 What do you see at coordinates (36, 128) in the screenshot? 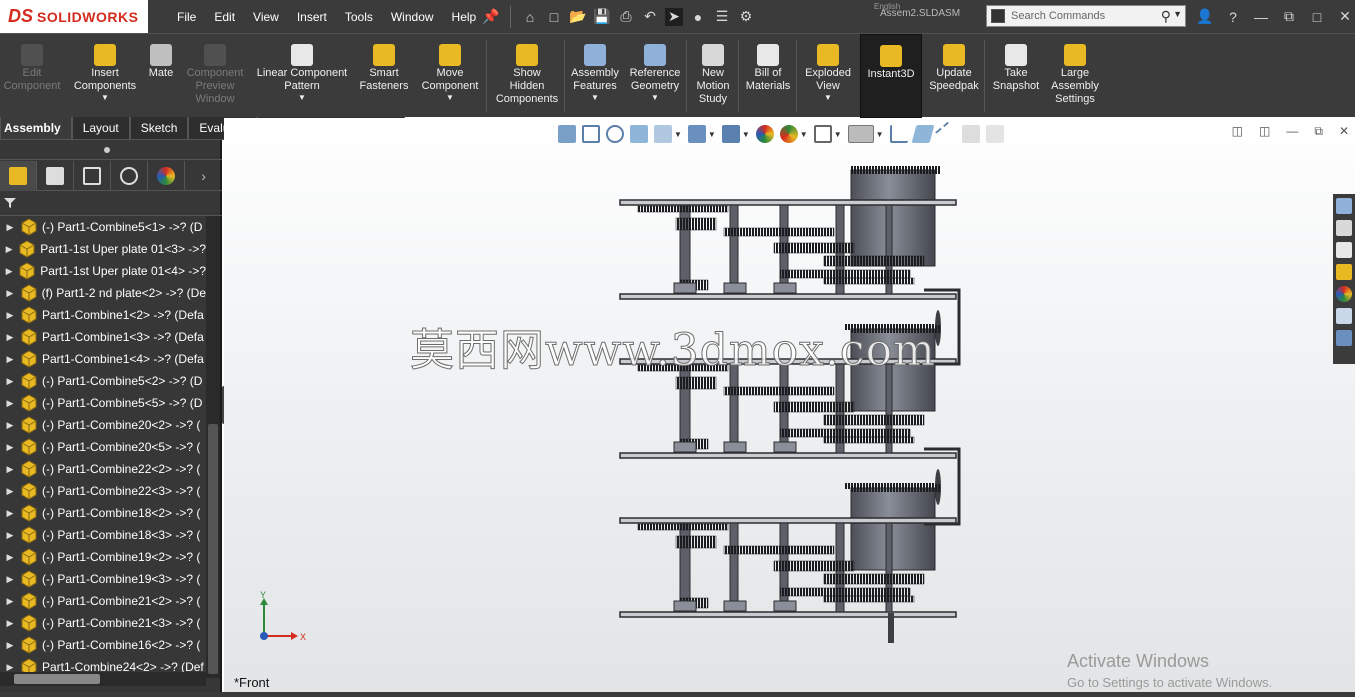
I see `tab-assembly: Assembly` at bounding box center [36, 128].